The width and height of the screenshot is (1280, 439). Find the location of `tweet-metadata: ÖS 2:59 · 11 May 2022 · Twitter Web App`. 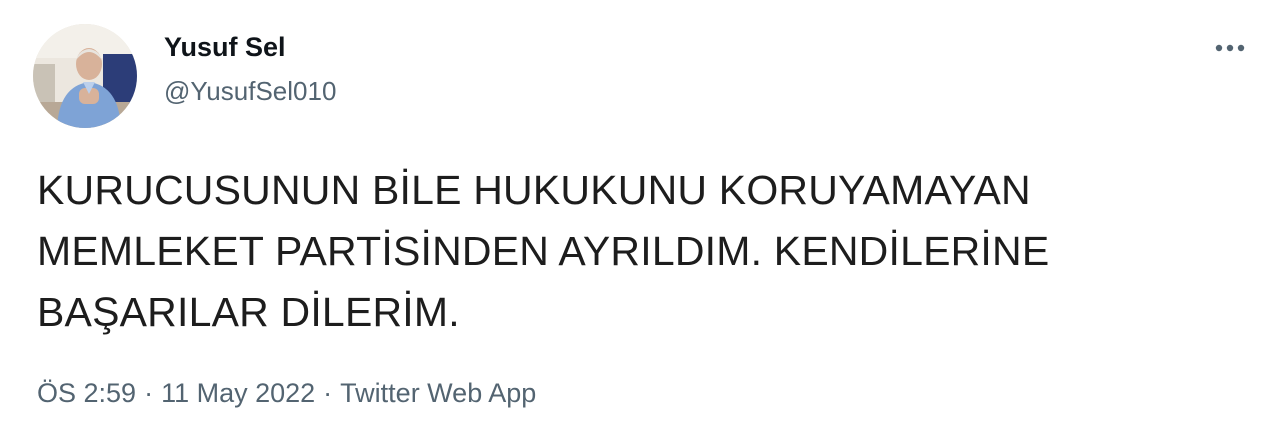

tweet-metadata: ÖS 2:59 · 11 May 2022 · Twitter Web App is located at coordinates (286, 393).